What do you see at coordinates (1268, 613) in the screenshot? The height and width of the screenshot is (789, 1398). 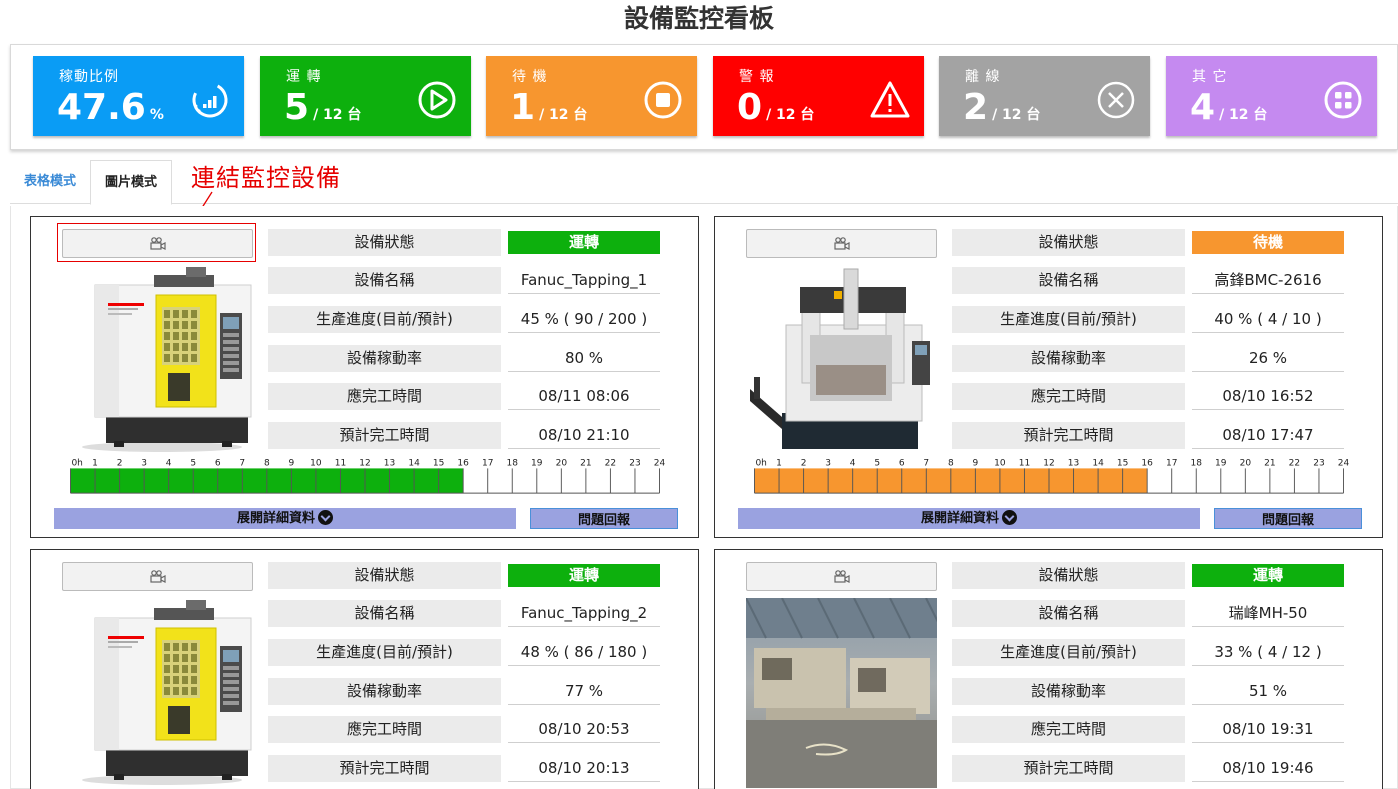 I see `machine-name: 瑞峰MH-50` at bounding box center [1268, 613].